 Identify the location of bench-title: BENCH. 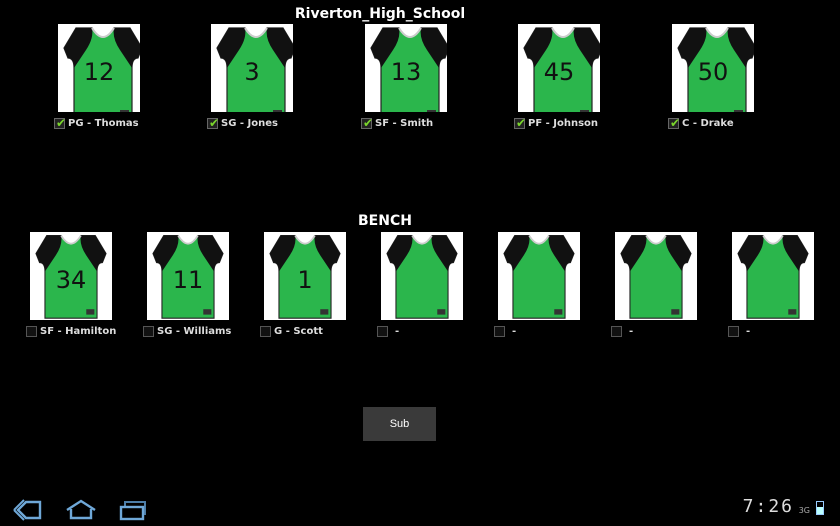
(385, 221).